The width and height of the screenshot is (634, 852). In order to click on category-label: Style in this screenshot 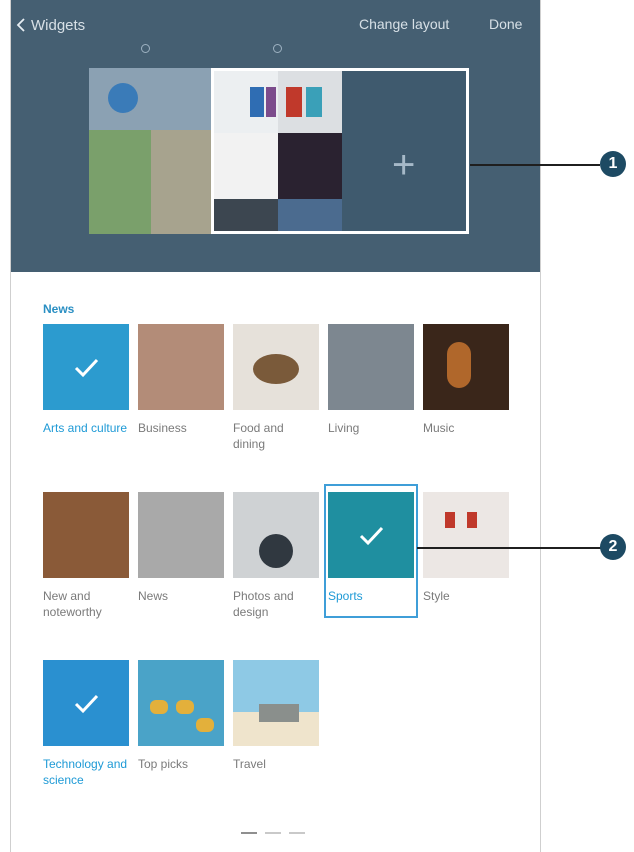, I will do `click(436, 596)`.